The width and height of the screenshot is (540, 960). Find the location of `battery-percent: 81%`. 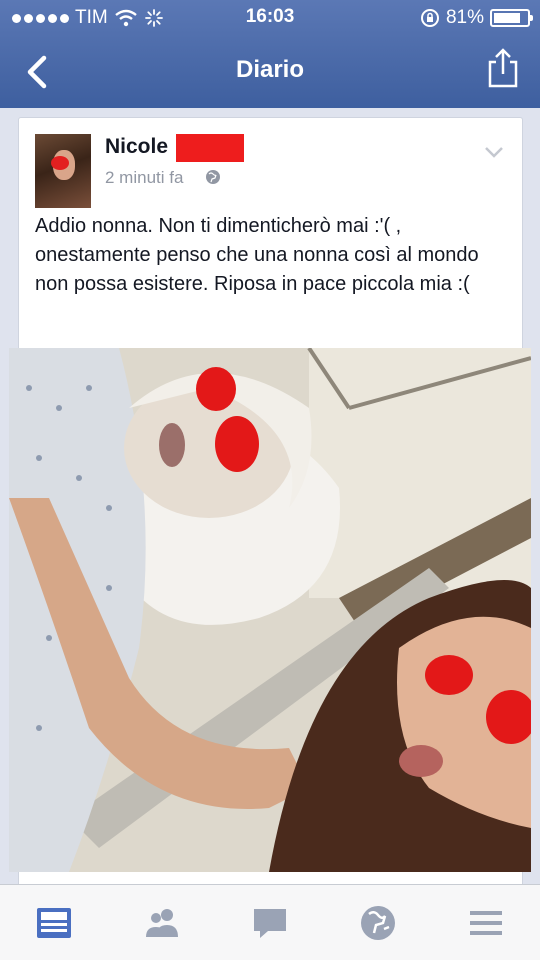

battery-percent: 81% is located at coordinates (464, 17).